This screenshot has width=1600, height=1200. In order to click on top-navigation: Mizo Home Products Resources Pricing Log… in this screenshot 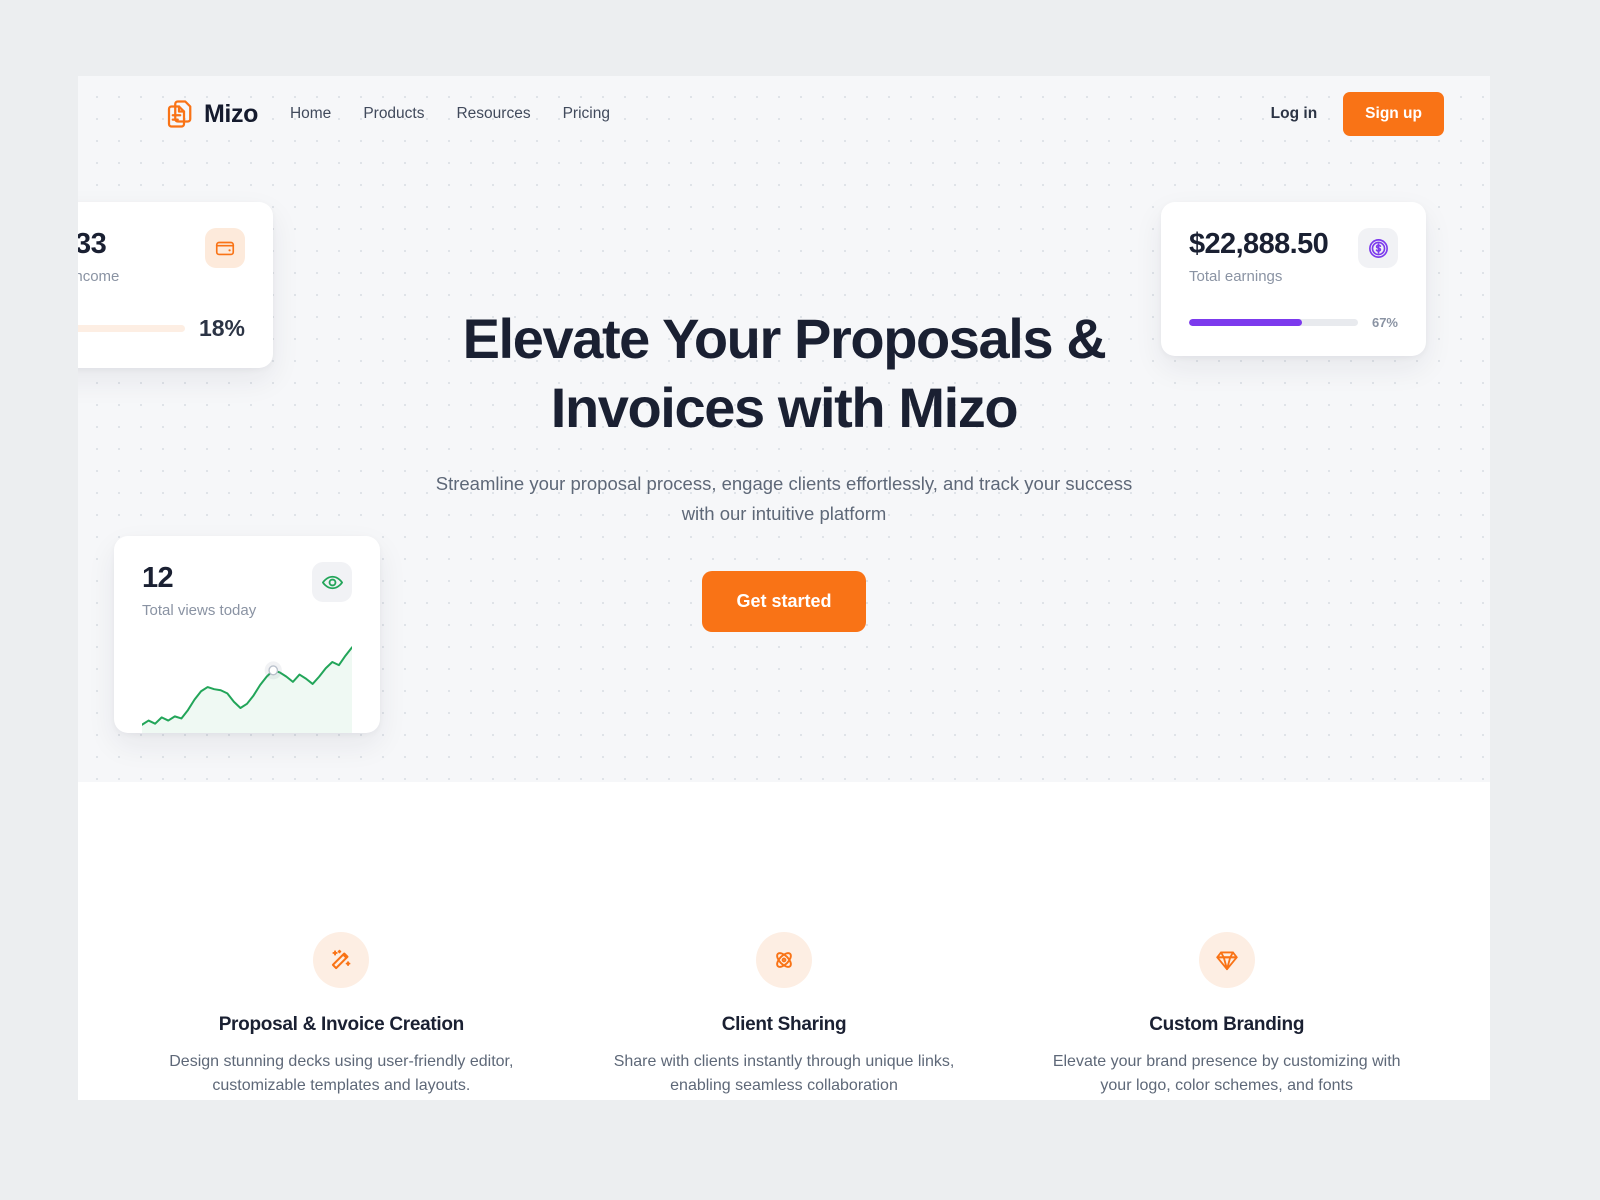, I will do `click(784, 114)`.